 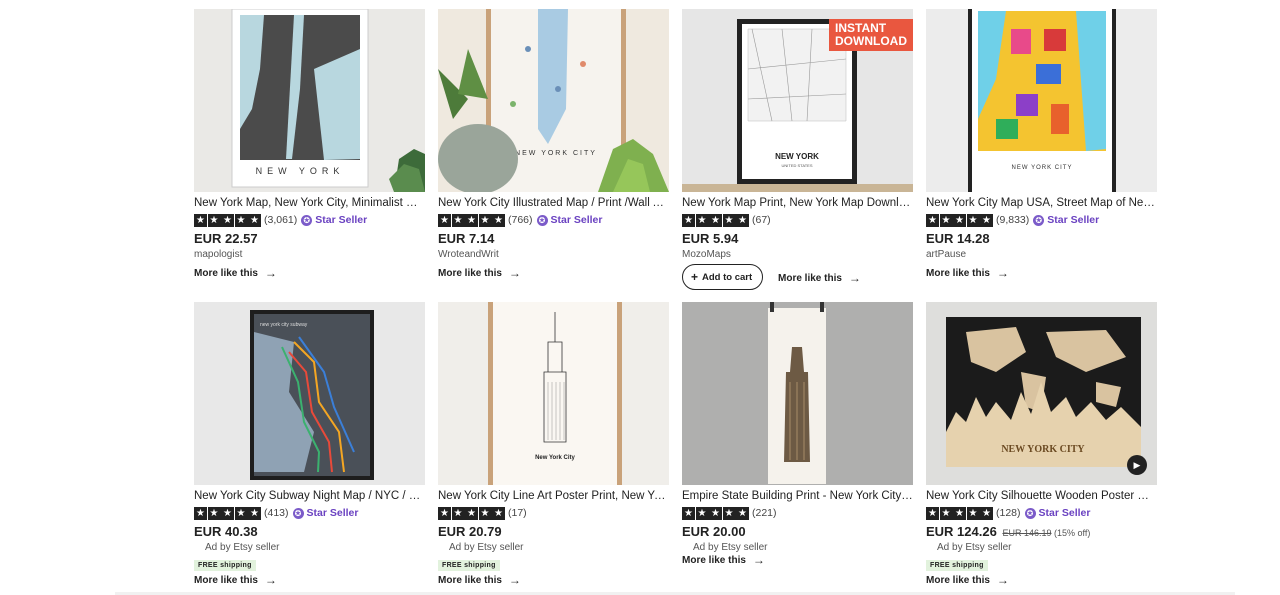 What do you see at coordinates (1041, 393) in the screenshot?
I see `listing-image: NEW YORK CITY ▶` at bounding box center [1041, 393].